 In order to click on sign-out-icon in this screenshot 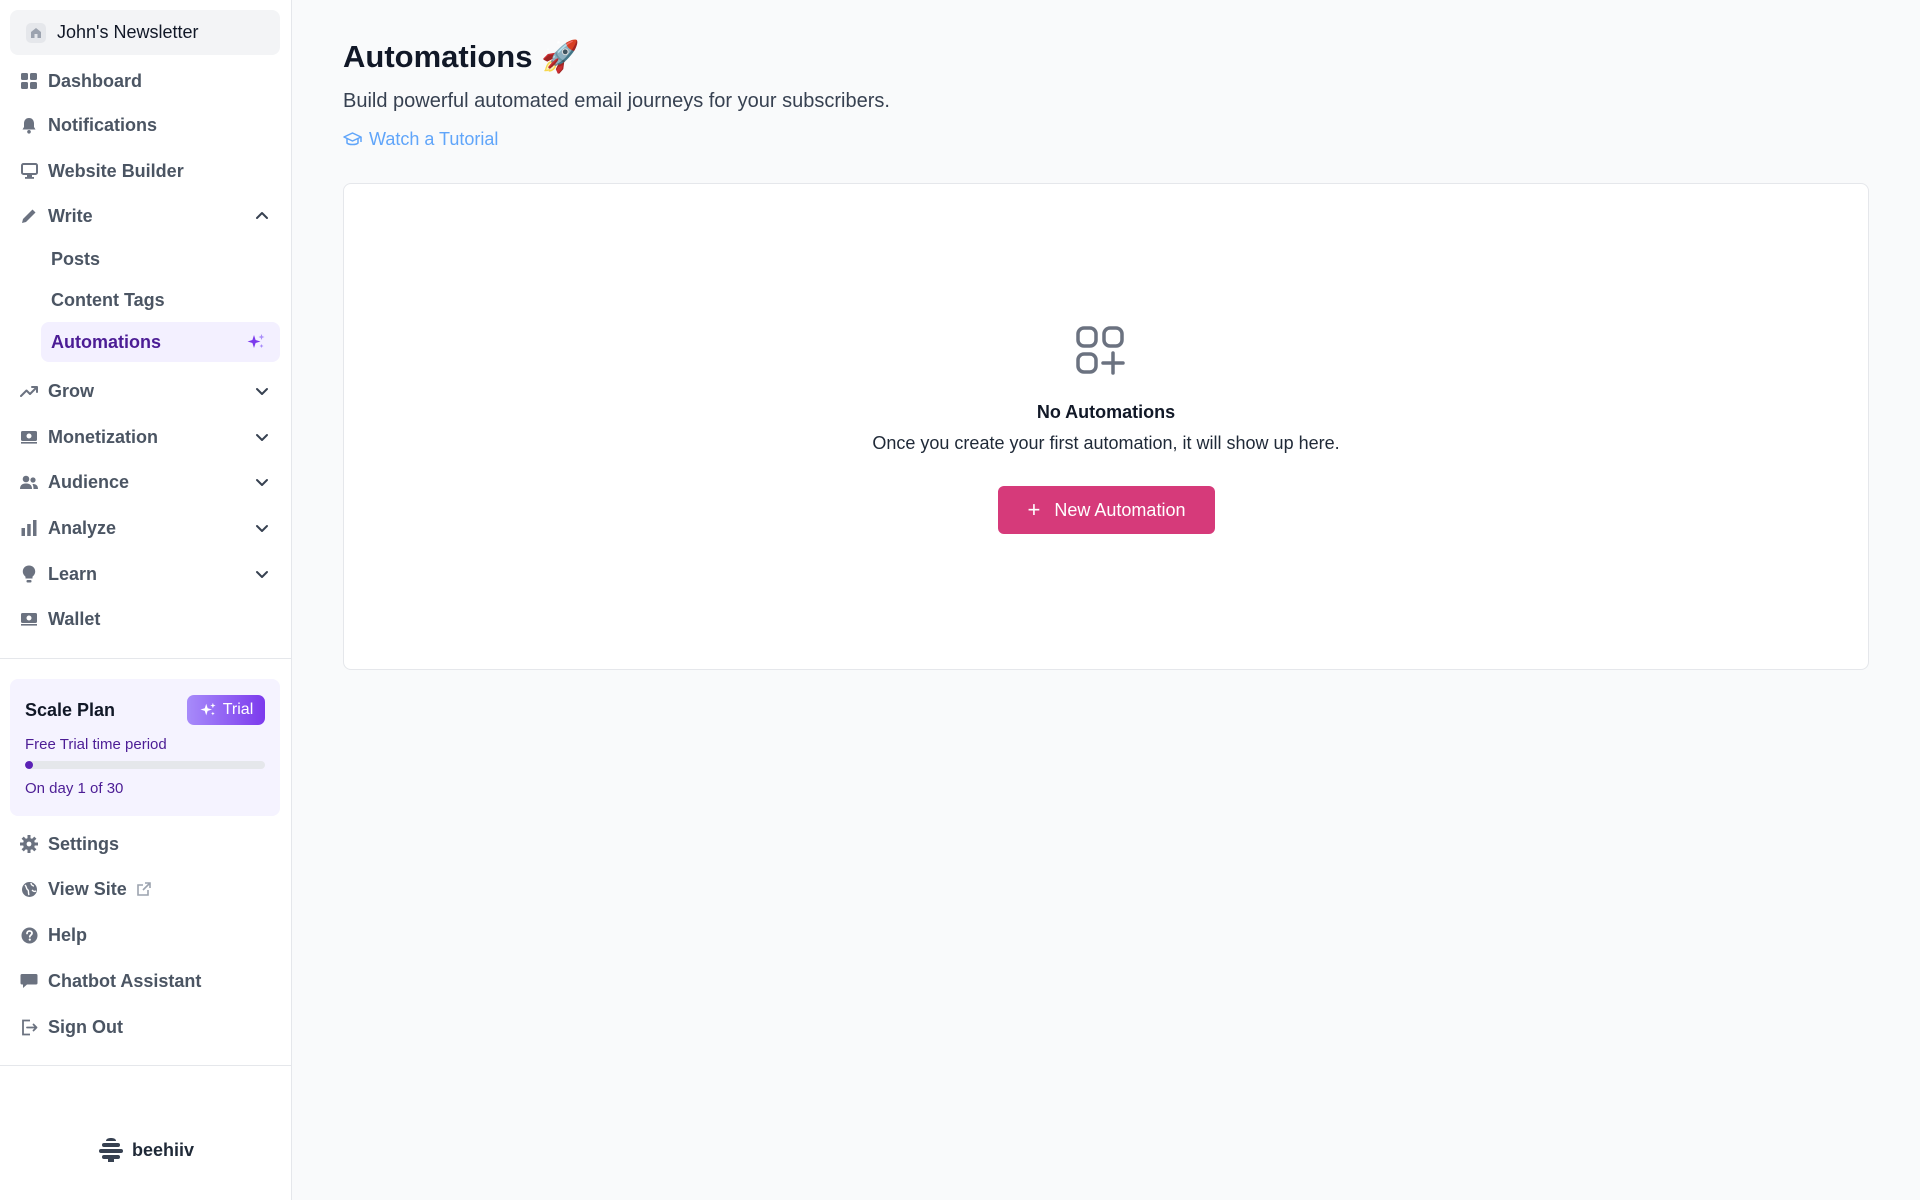, I will do `click(29, 1027)`.